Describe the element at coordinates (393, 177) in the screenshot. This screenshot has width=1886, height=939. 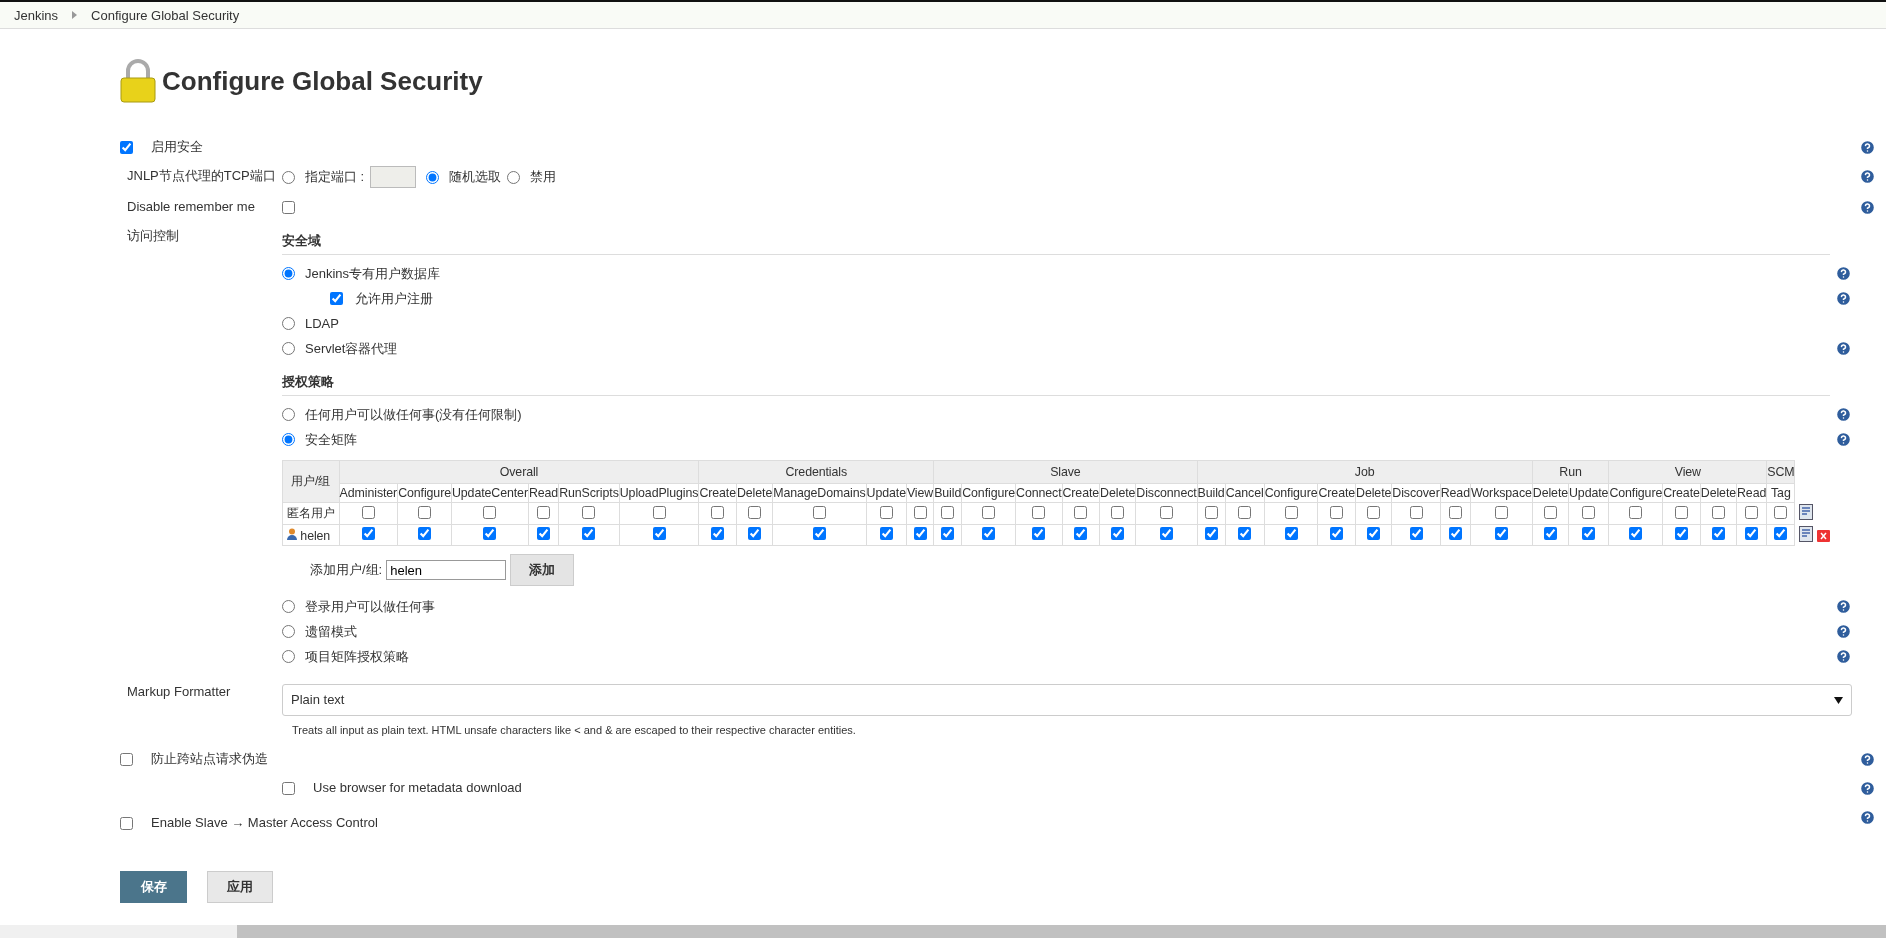
I see `port-input-field` at that location.